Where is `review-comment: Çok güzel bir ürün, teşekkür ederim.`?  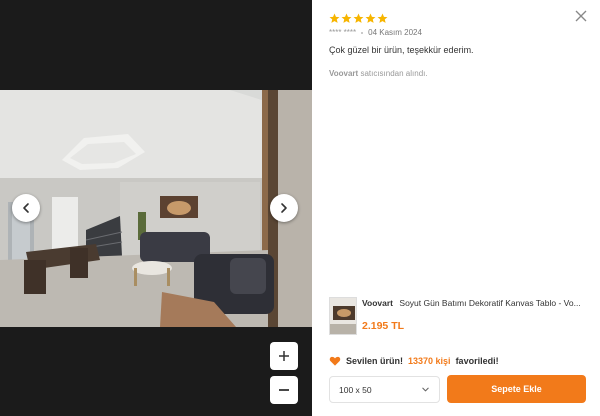
review-comment: Çok güzel bir ürün, teşekkür ederim. is located at coordinates (401, 50).